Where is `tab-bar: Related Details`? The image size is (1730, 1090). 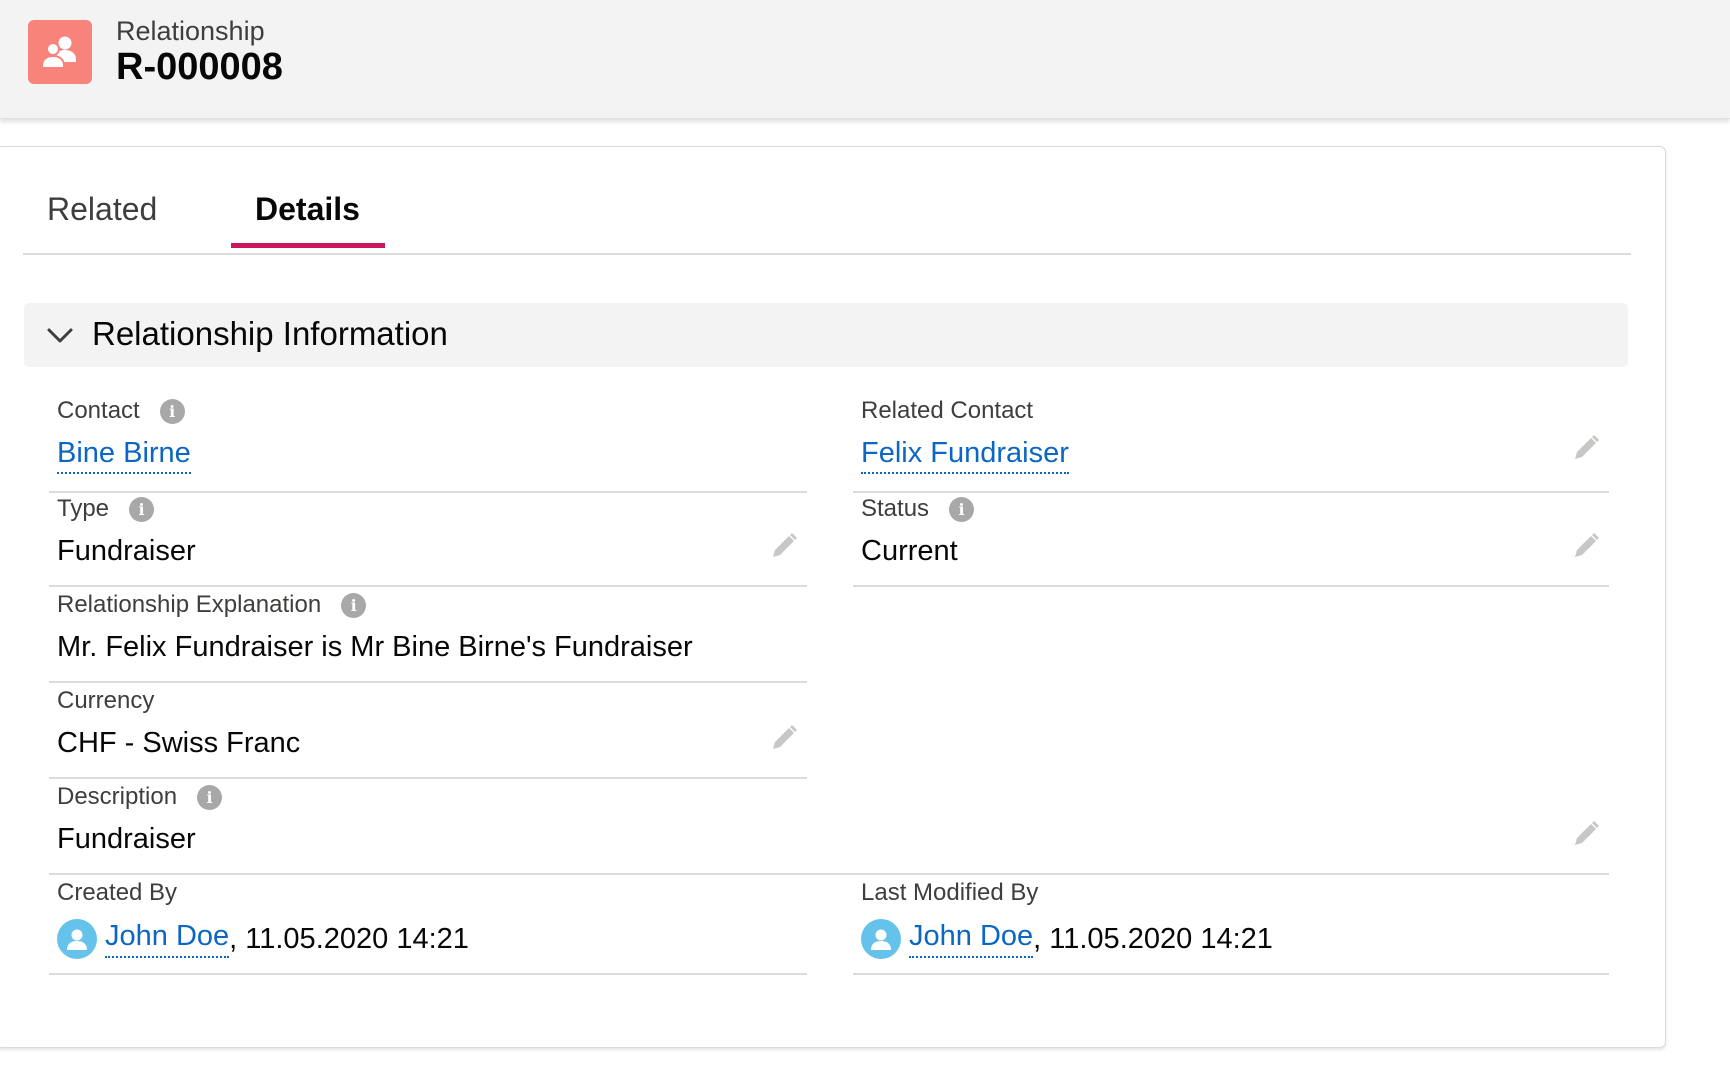 tab-bar: Related Details is located at coordinates (827, 201).